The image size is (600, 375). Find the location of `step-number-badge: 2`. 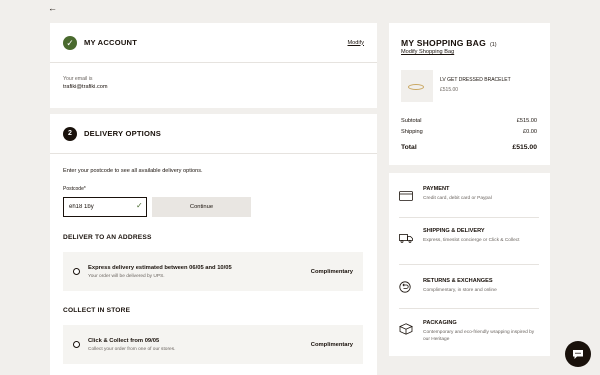

step-number-badge: 2 is located at coordinates (70, 133).